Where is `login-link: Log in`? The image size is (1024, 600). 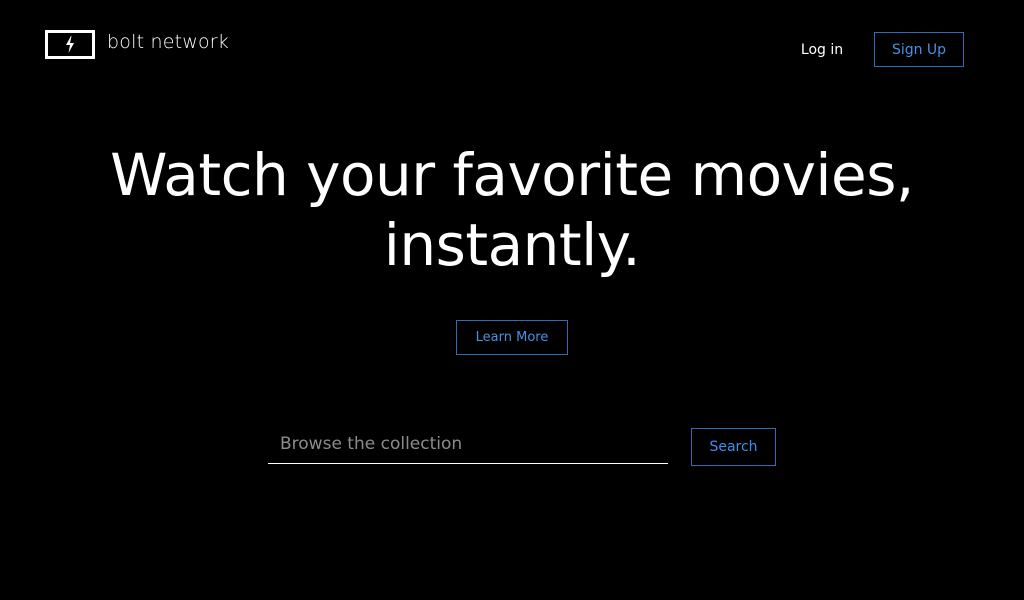
login-link: Log in is located at coordinates (822, 49).